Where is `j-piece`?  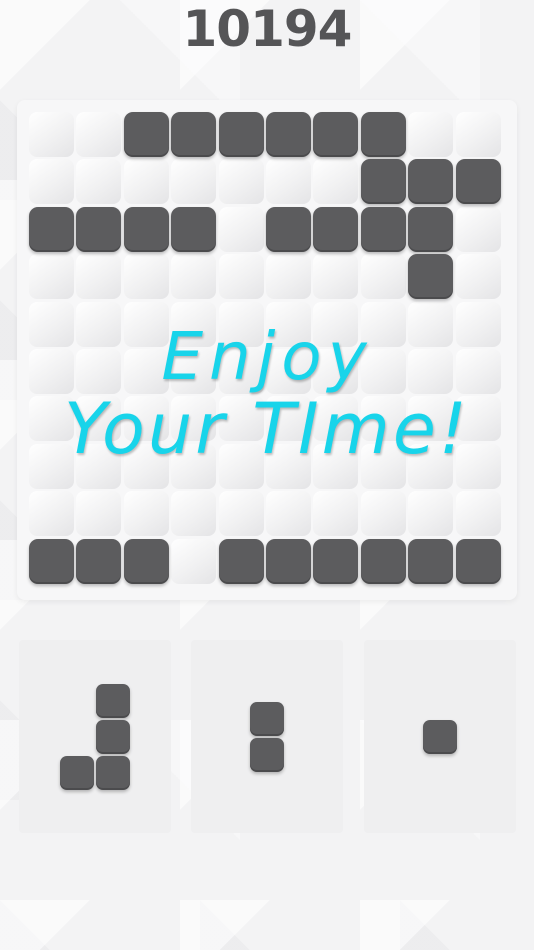
j-piece is located at coordinates (95, 736).